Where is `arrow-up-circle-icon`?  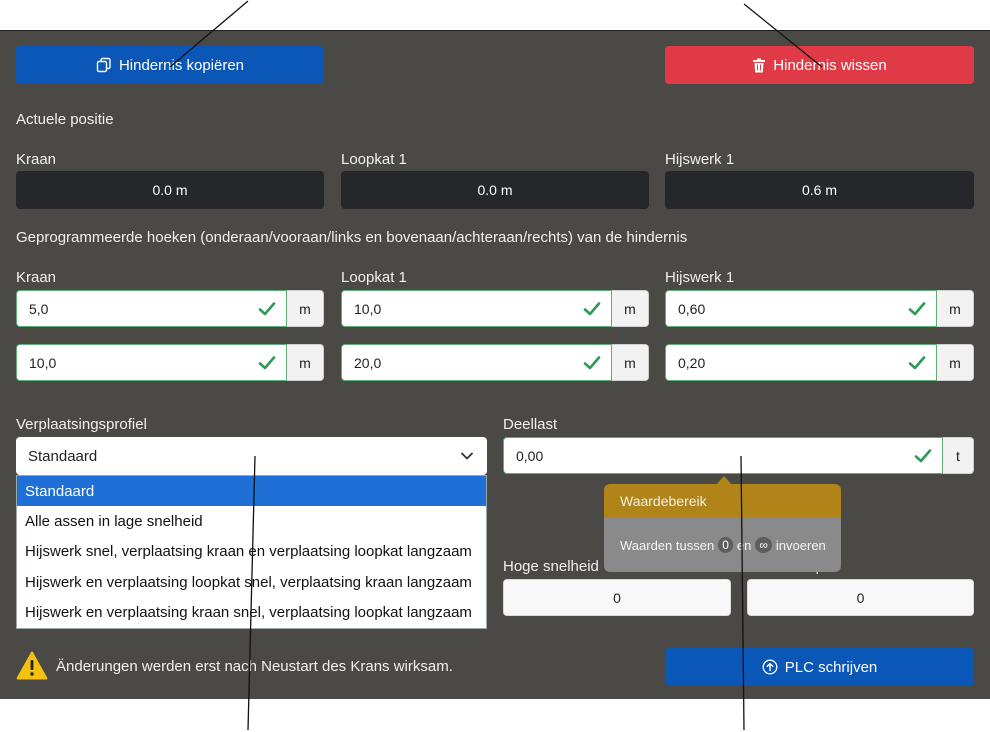
arrow-up-circle-icon is located at coordinates (770, 667).